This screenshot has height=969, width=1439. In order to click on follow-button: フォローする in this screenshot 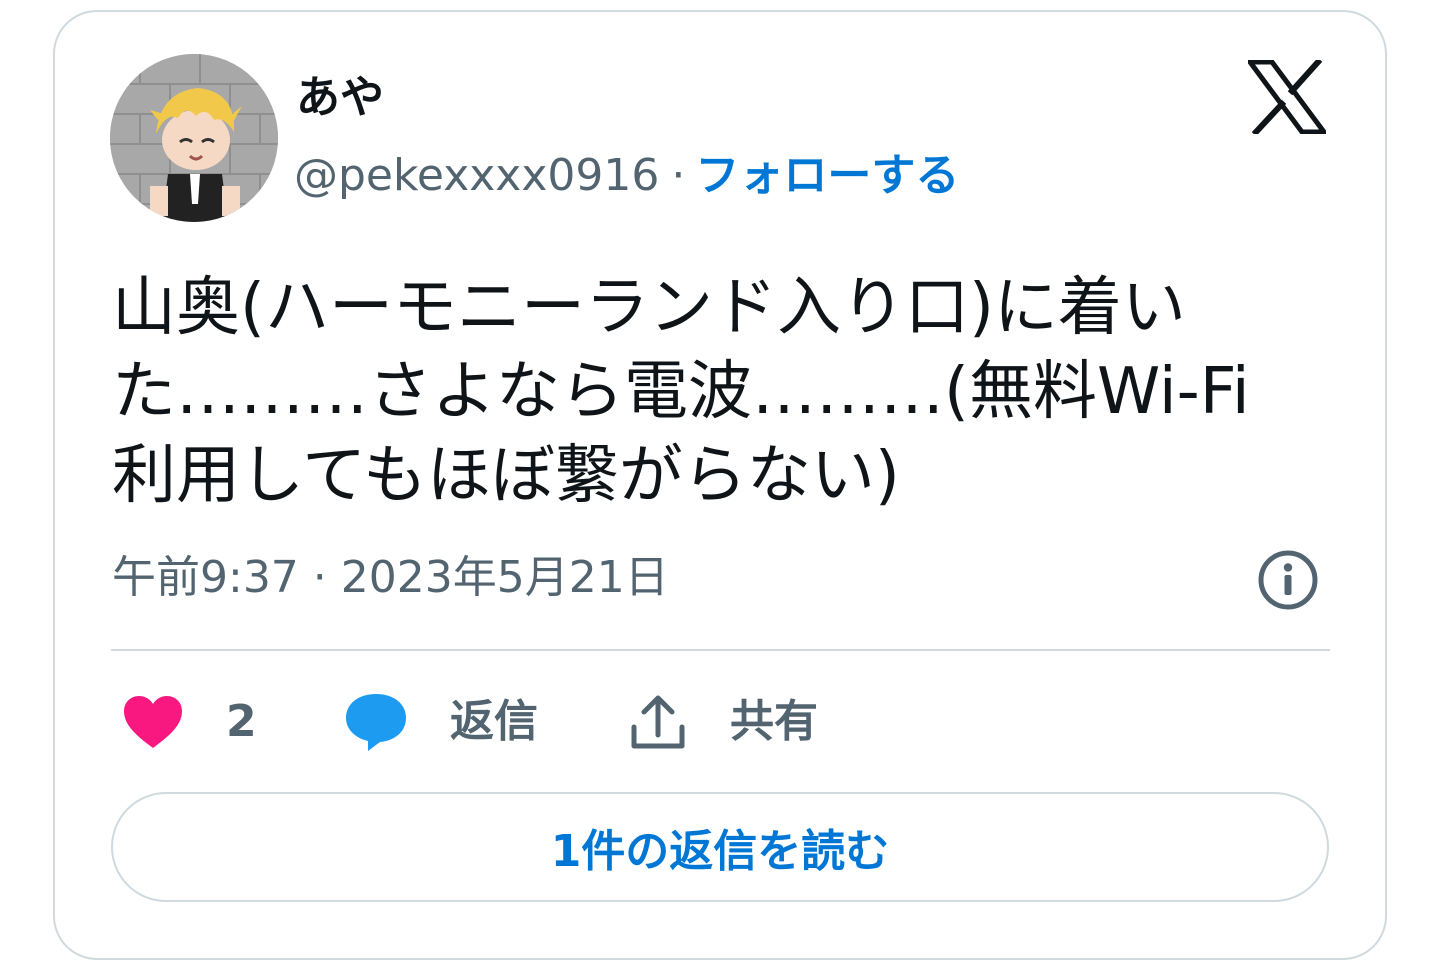, I will do `click(827, 175)`.